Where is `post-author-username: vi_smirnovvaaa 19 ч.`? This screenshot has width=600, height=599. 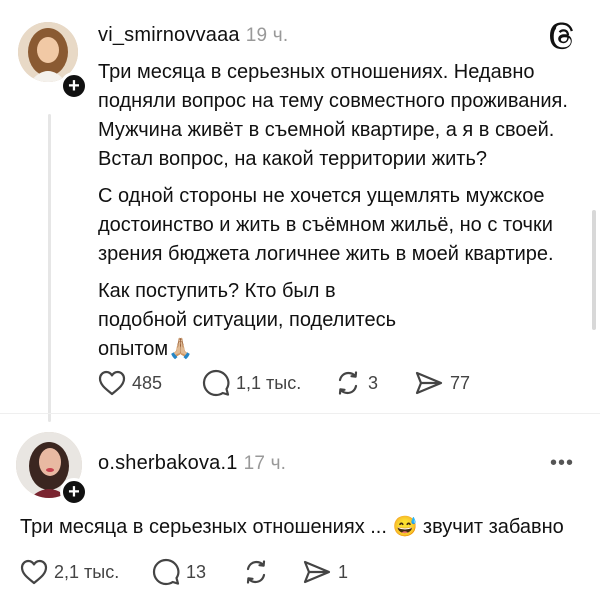 post-author-username: vi_smirnovvaaa 19 ч. is located at coordinates (193, 35).